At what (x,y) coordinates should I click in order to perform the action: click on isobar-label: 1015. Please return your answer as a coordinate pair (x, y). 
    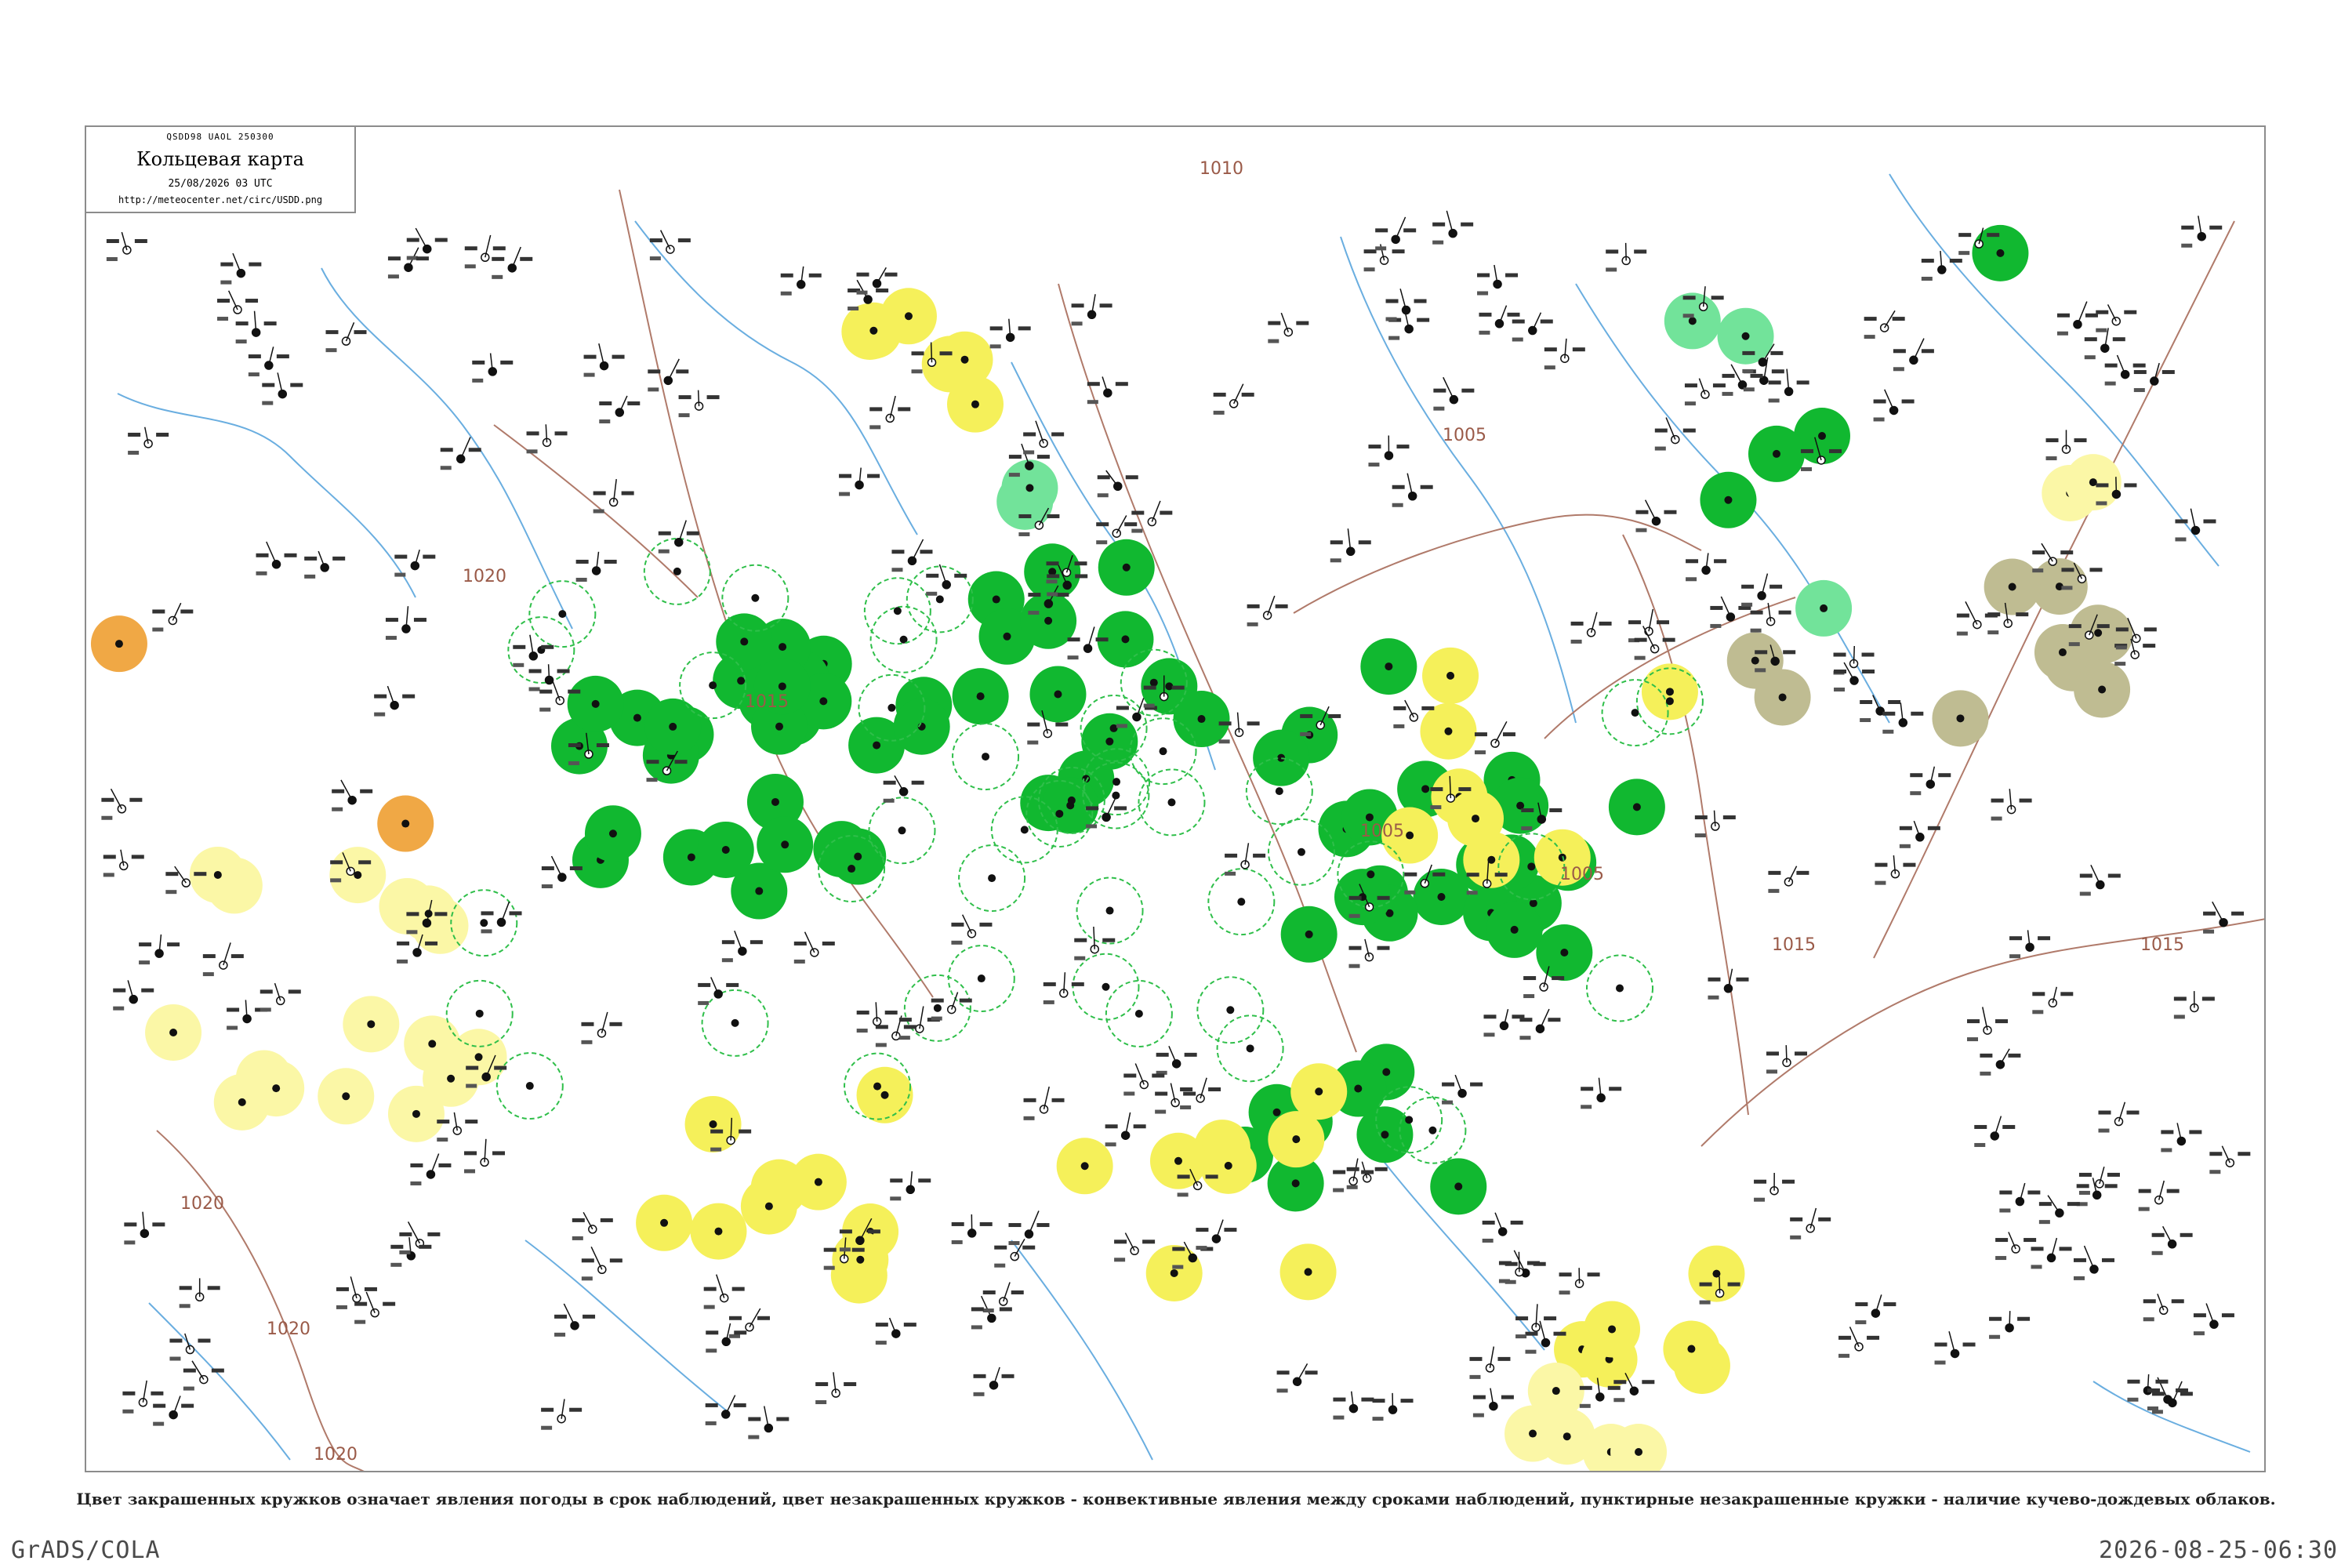
    Looking at the image, I should click on (2162, 945).